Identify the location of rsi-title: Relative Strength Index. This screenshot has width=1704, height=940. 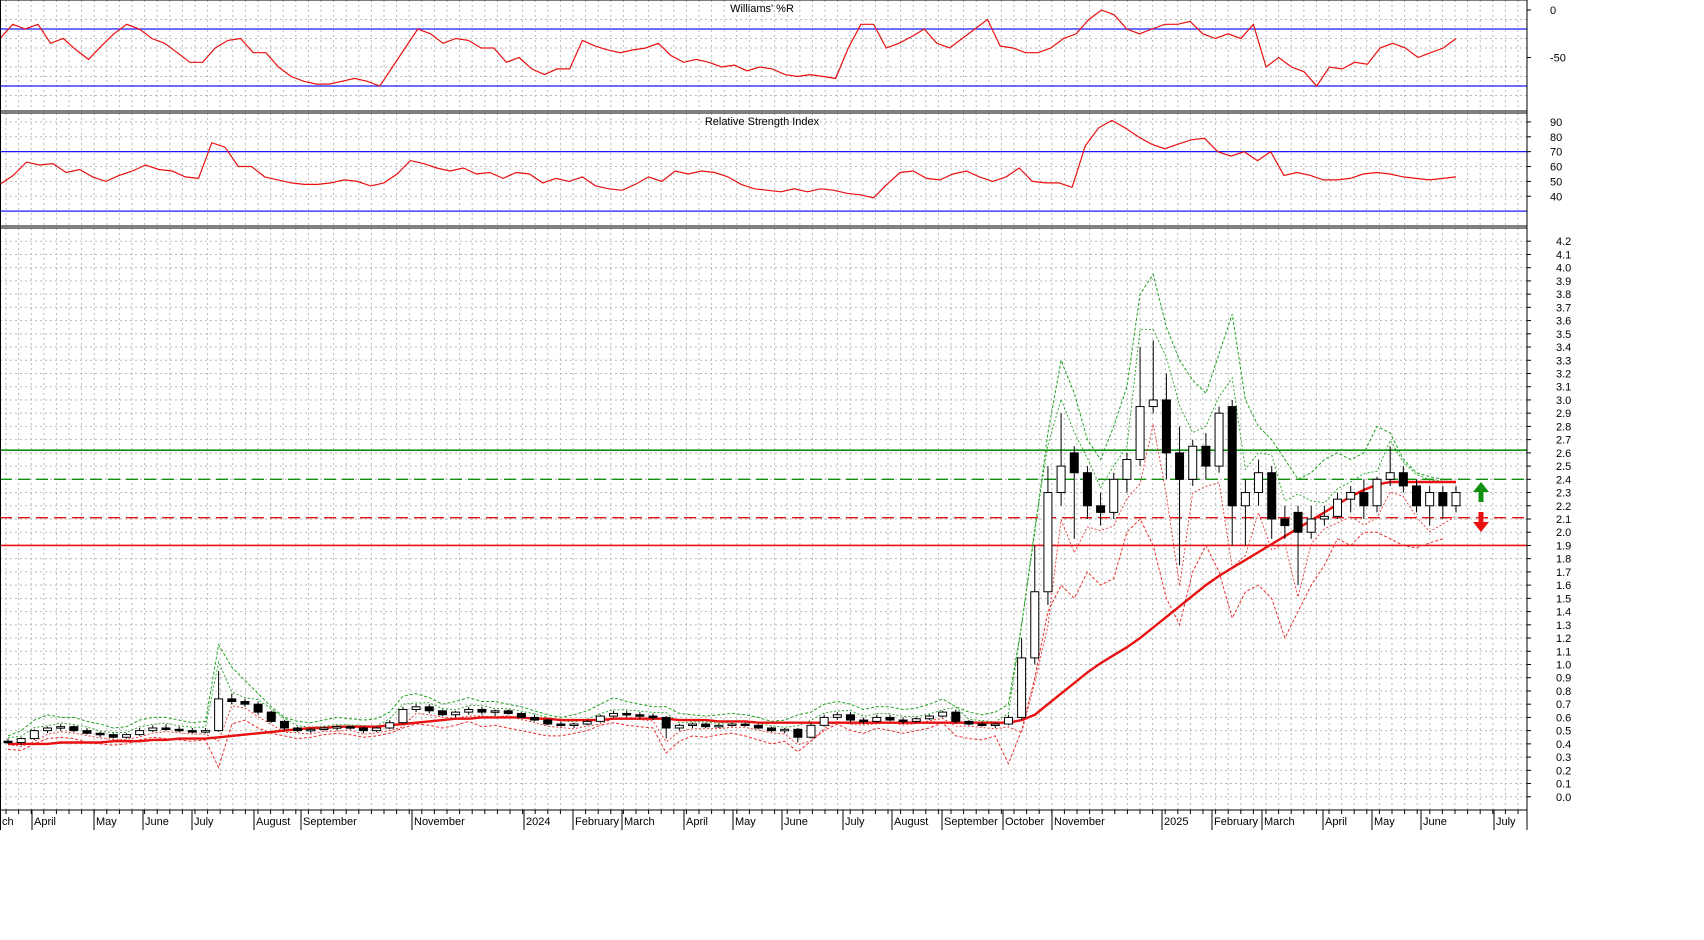
(762, 122).